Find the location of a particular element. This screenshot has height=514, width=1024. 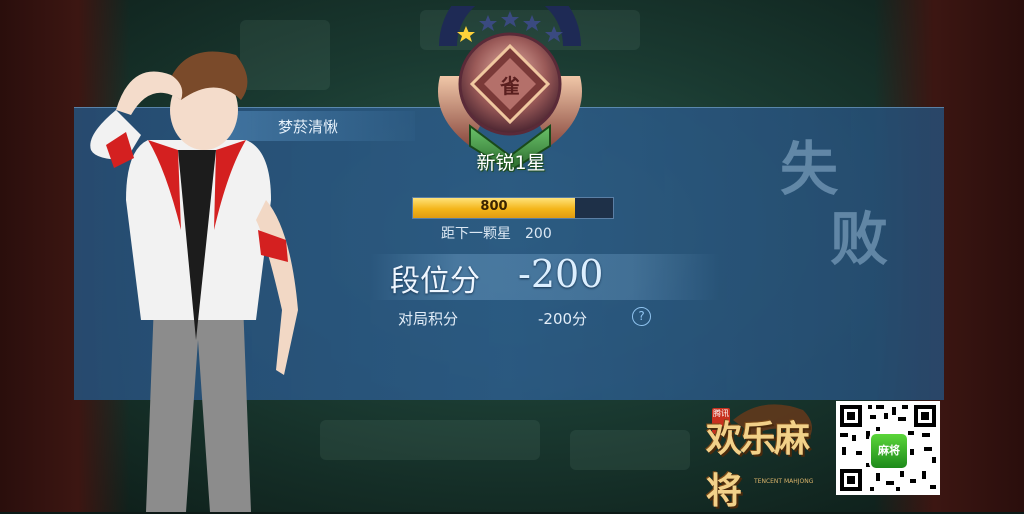

score-value: -200 is located at coordinates (561, 274).